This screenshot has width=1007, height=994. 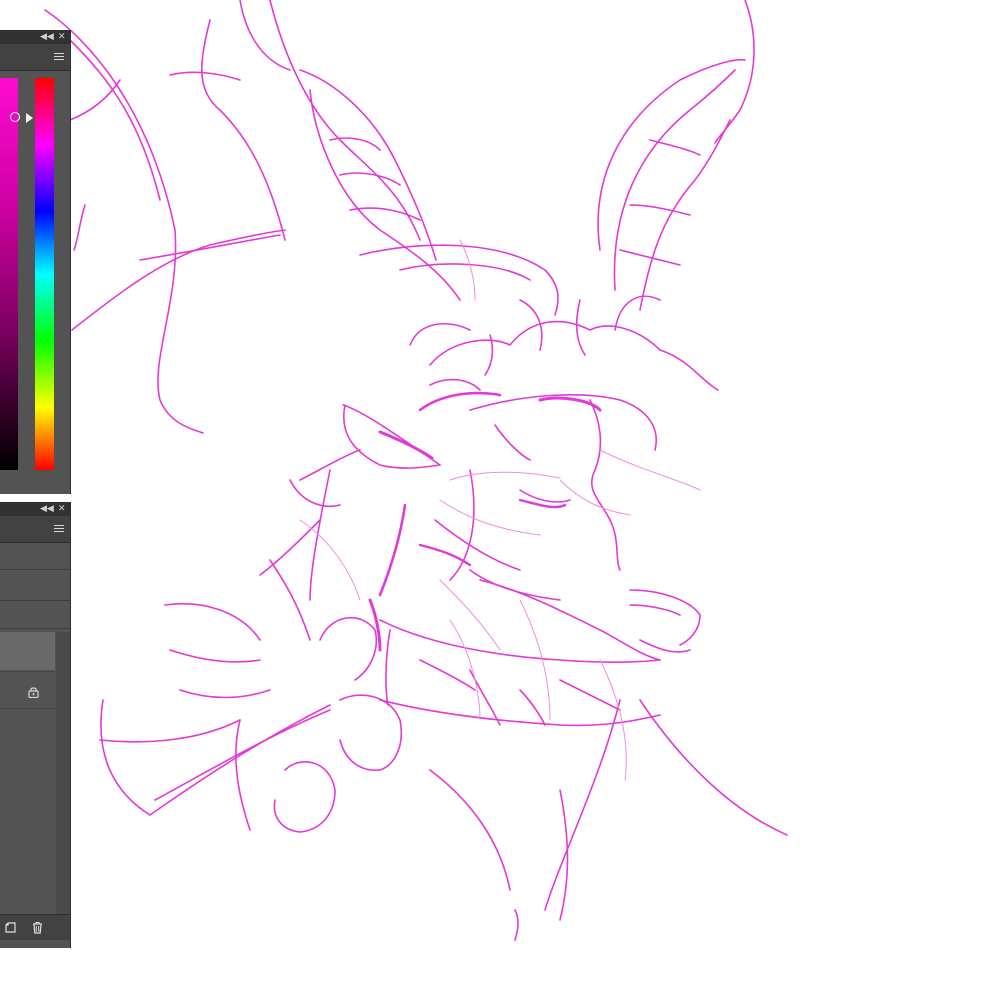 I want to click on layers-scrollbar, so click(x=63, y=773).